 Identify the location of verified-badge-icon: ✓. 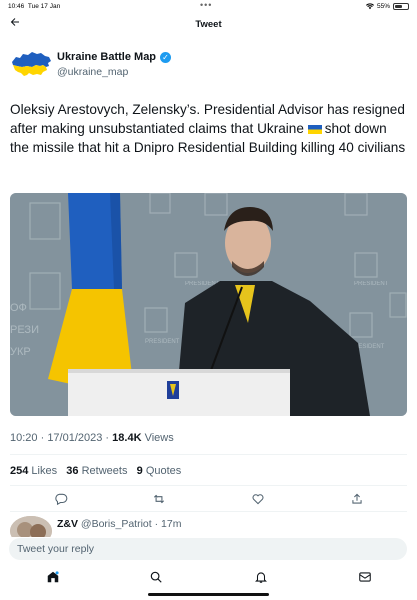
(166, 57).